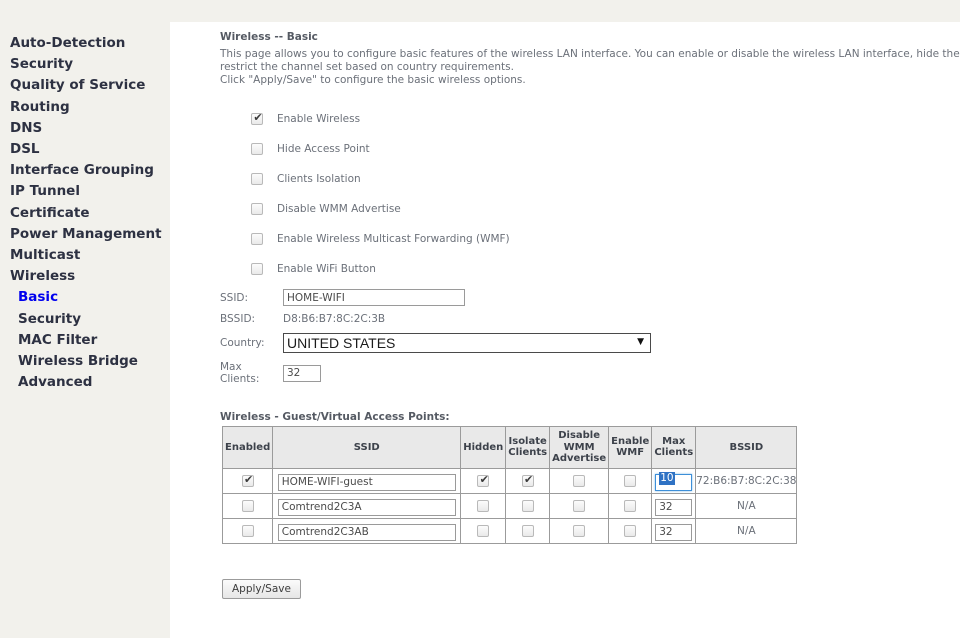  I want to click on checkbox-hide-access-point, so click(257, 149).